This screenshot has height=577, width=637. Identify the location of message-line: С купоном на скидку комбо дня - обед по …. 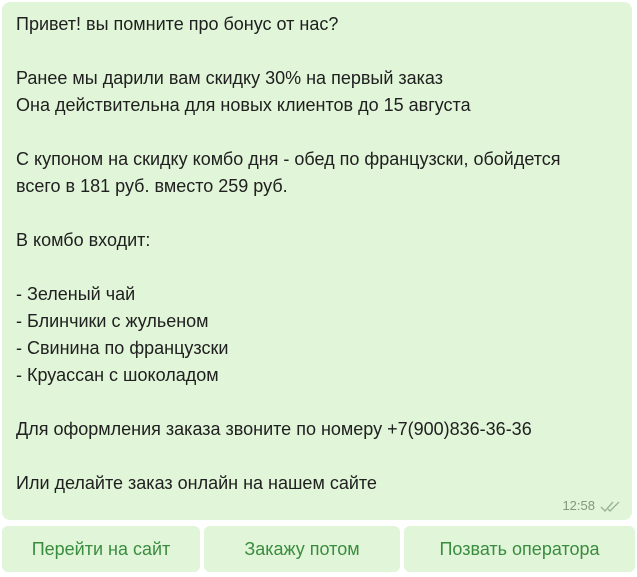
(288, 159).